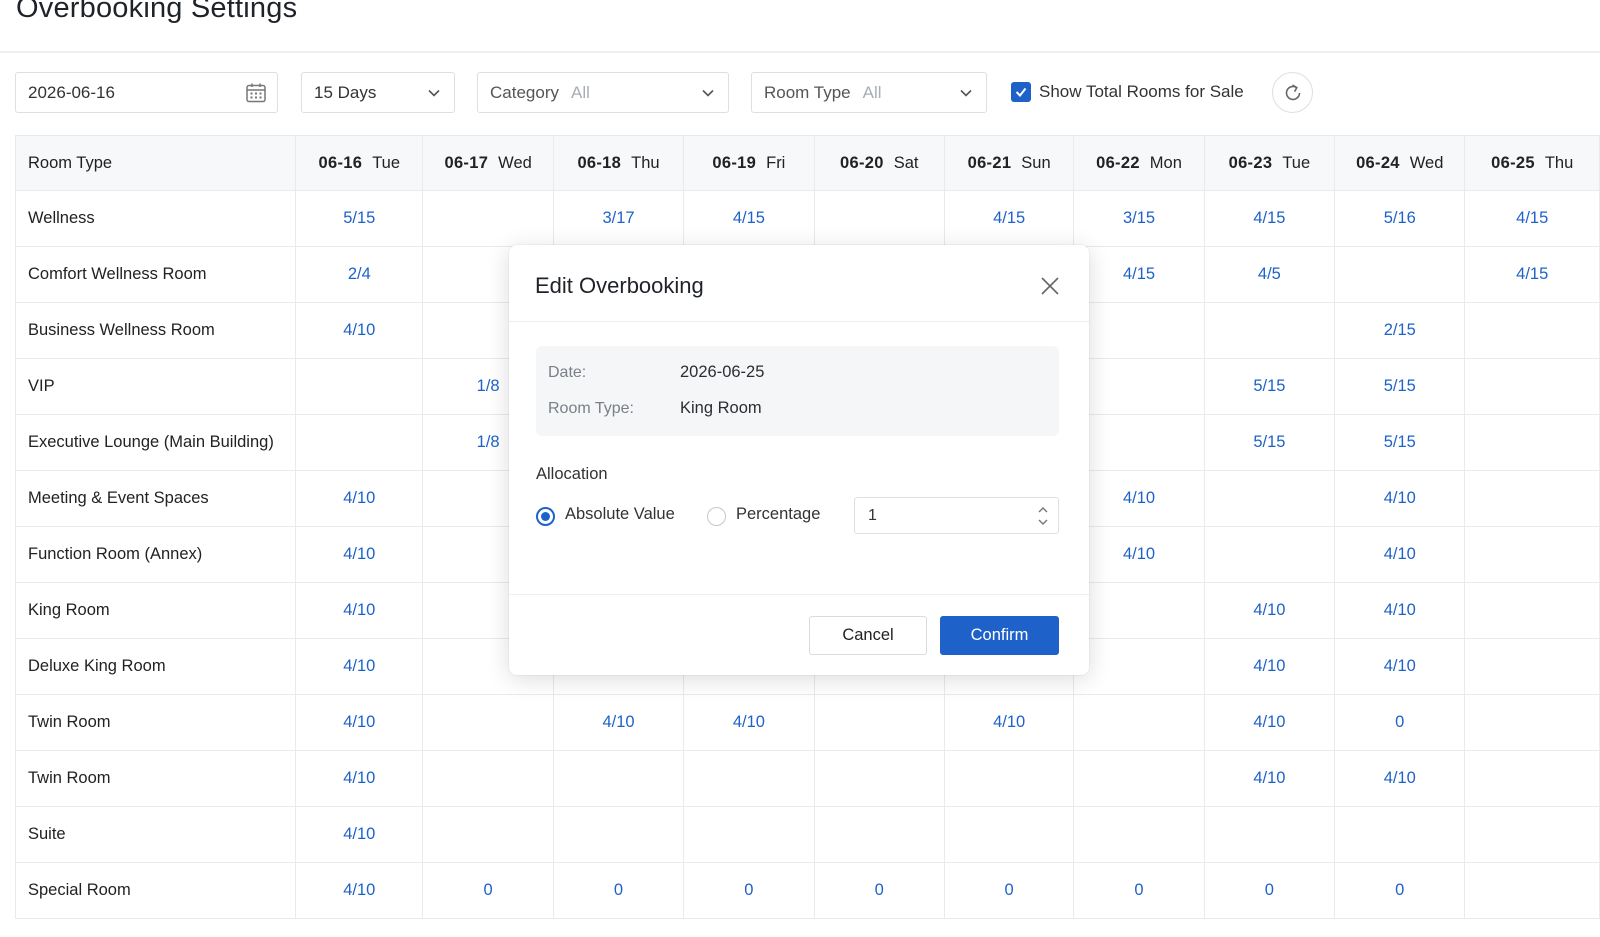 The height and width of the screenshot is (937, 1600). What do you see at coordinates (620, 514) in the screenshot?
I see `absolute-value-label: Absolute Value` at bounding box center [620, 514].